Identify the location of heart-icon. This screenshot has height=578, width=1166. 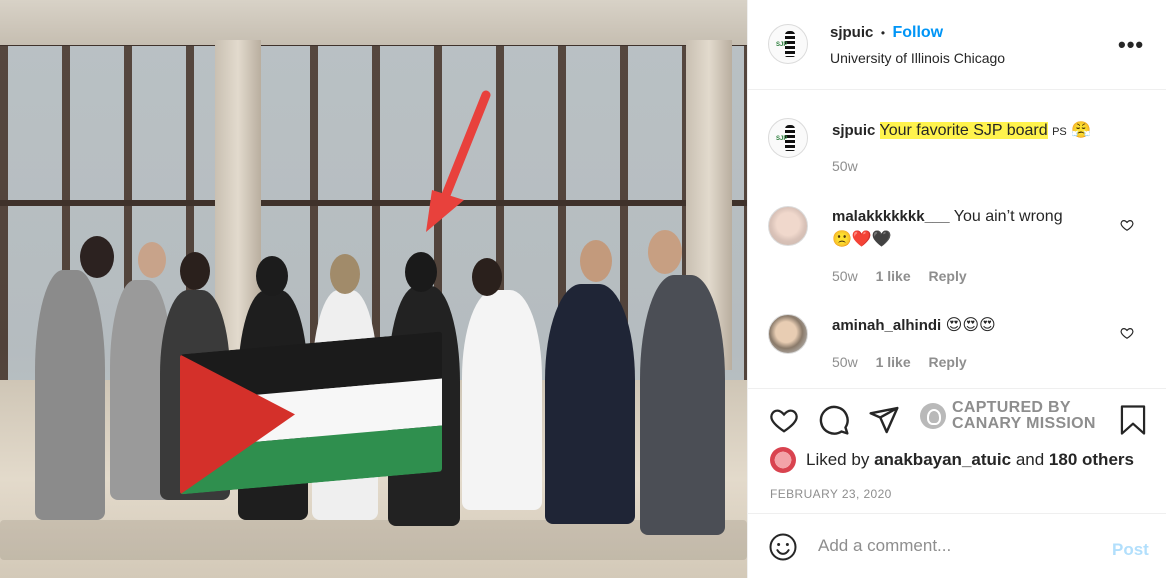
(784, 420).